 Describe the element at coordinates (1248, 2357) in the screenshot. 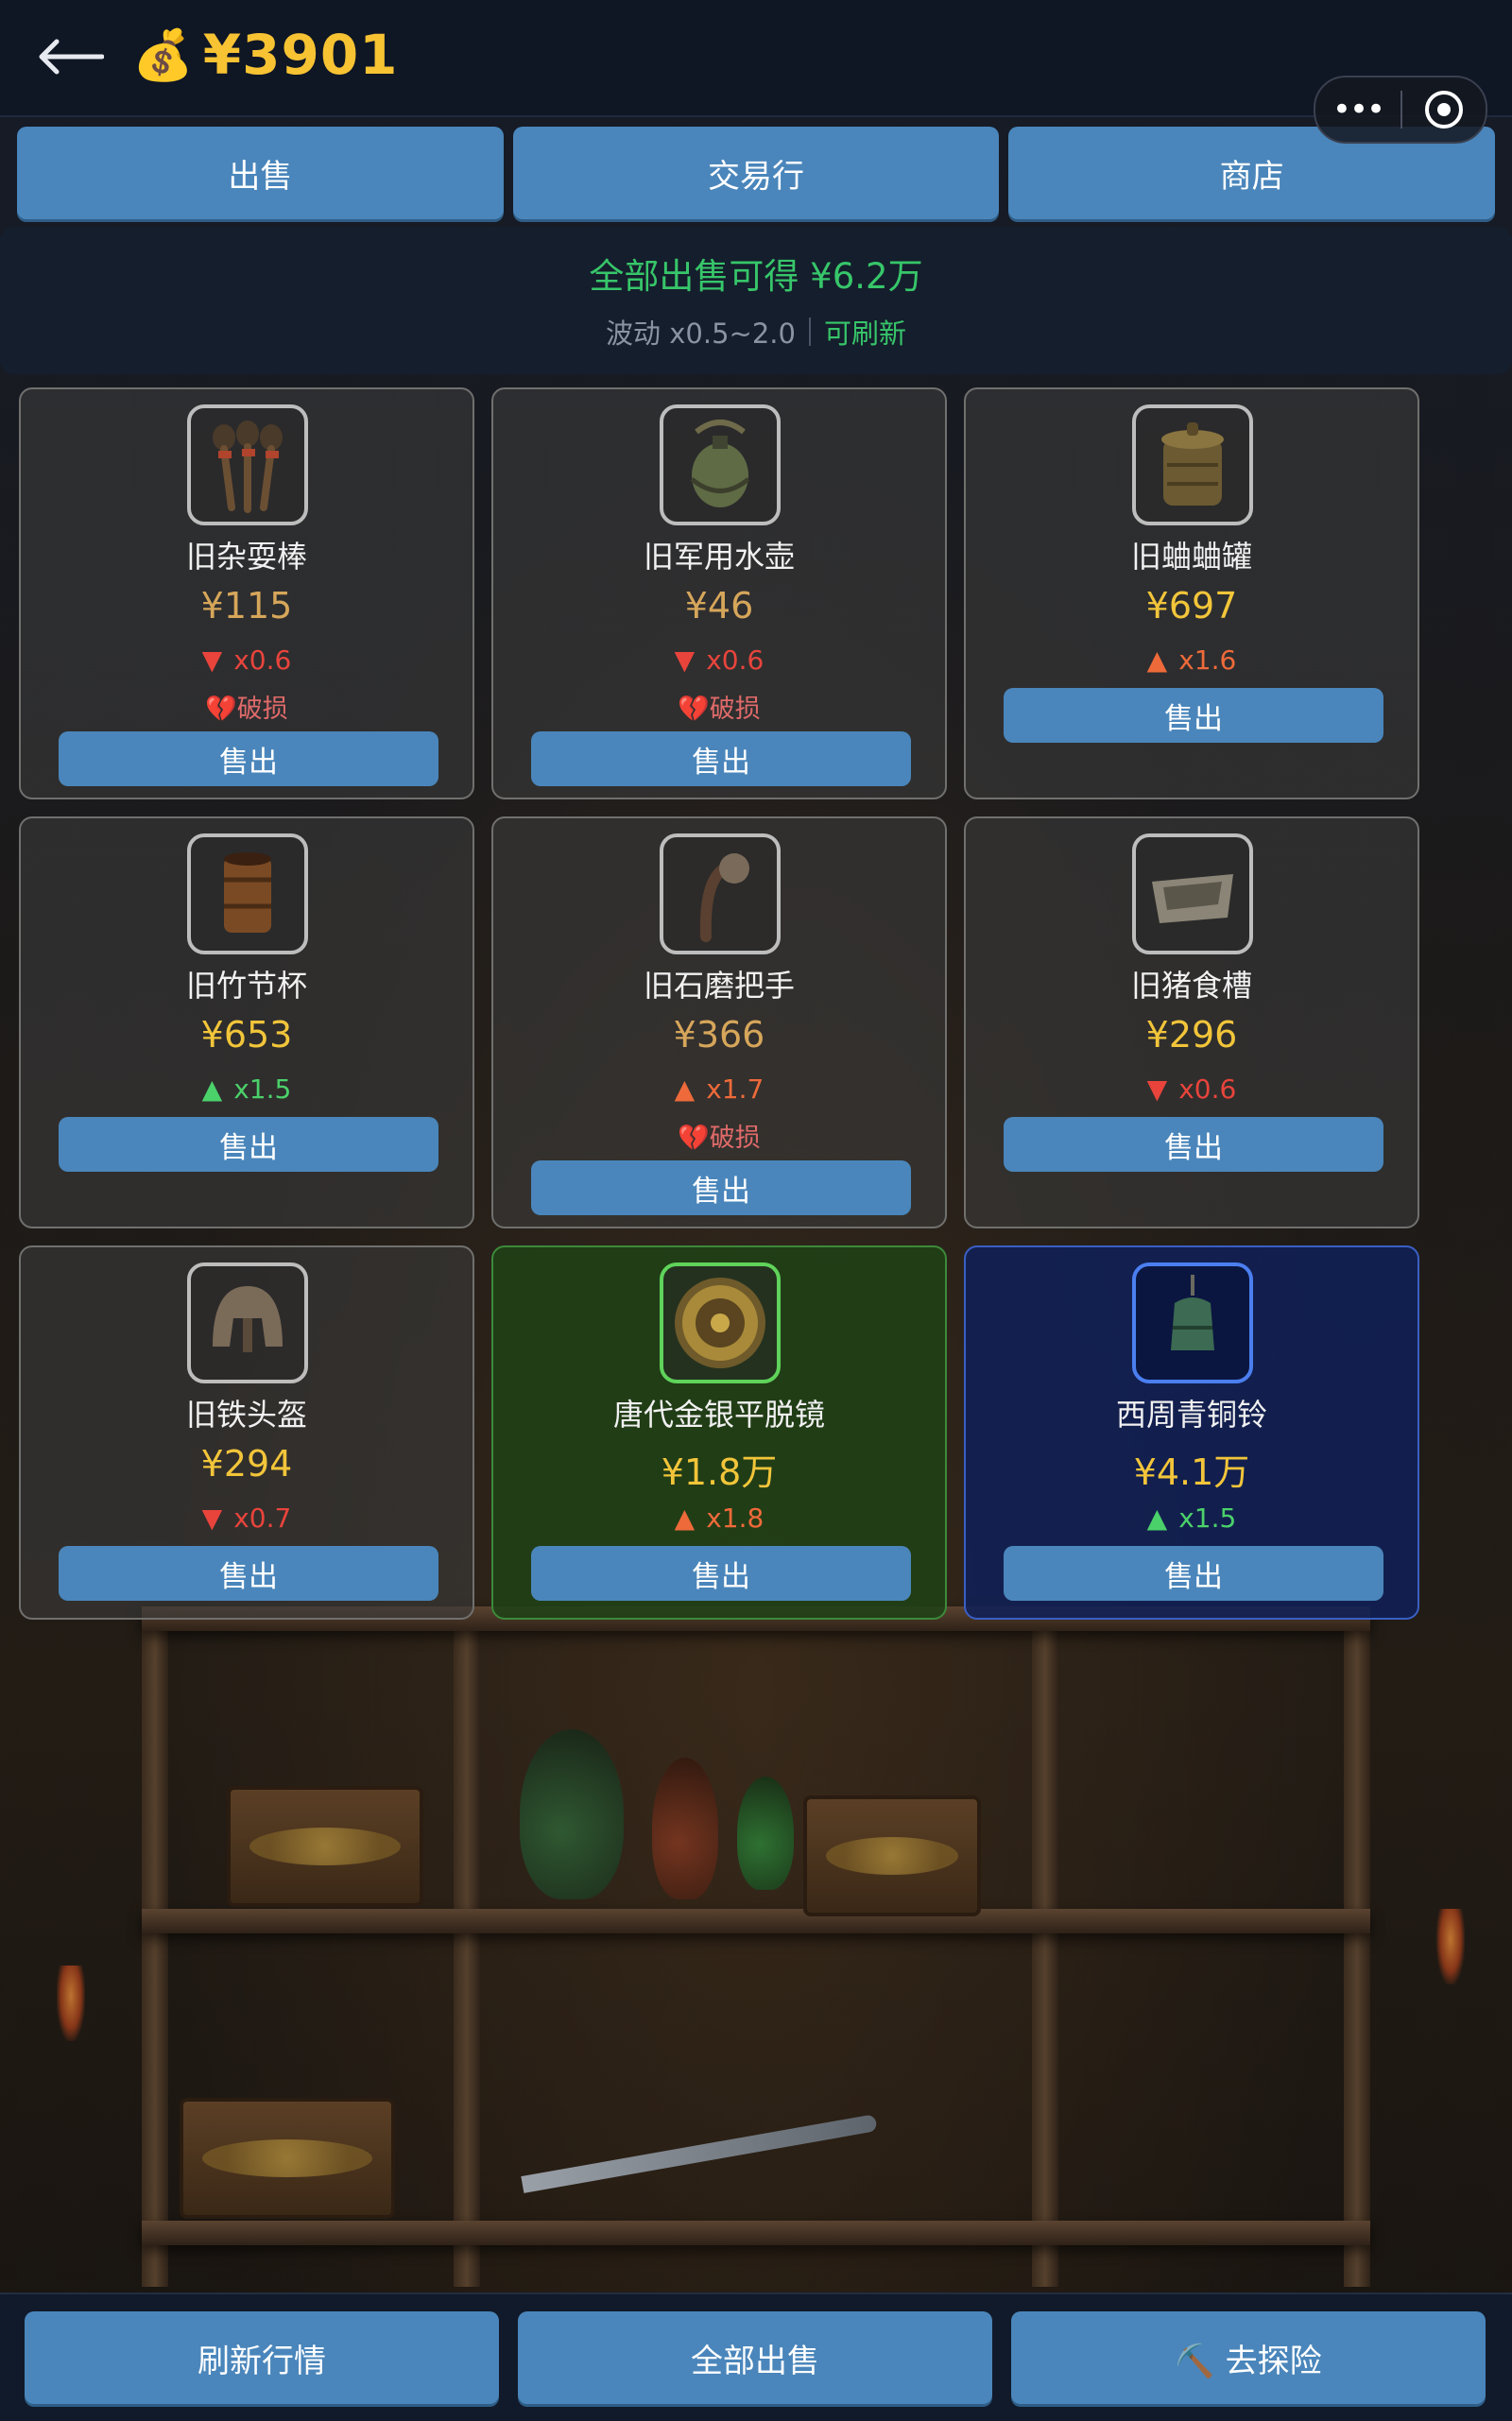

I see `go-explore-button: ⛏️ 去探险` at that location.